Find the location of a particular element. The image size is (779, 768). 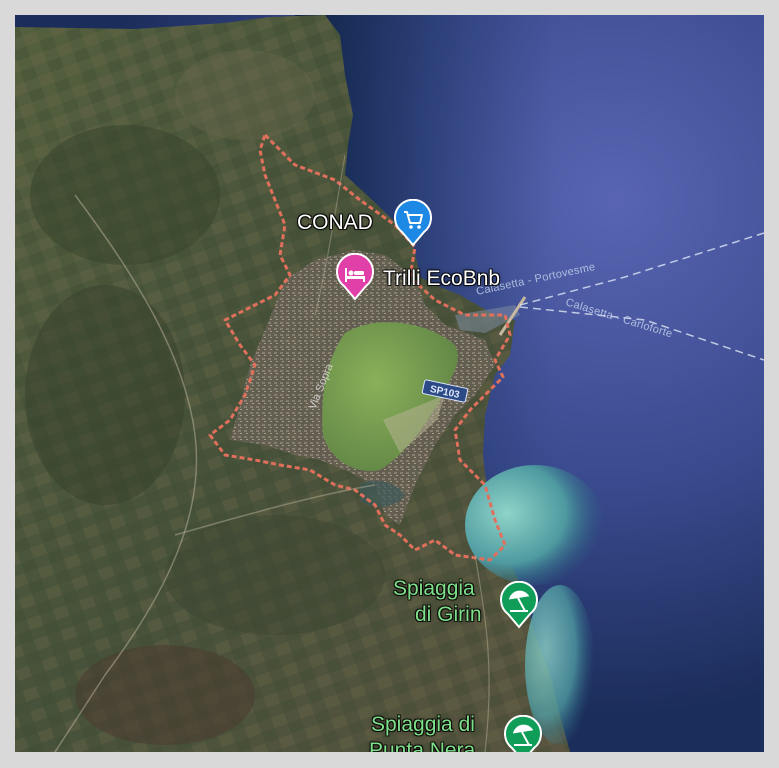

marker-conad: CONAD is located at coordinates (367, 224).